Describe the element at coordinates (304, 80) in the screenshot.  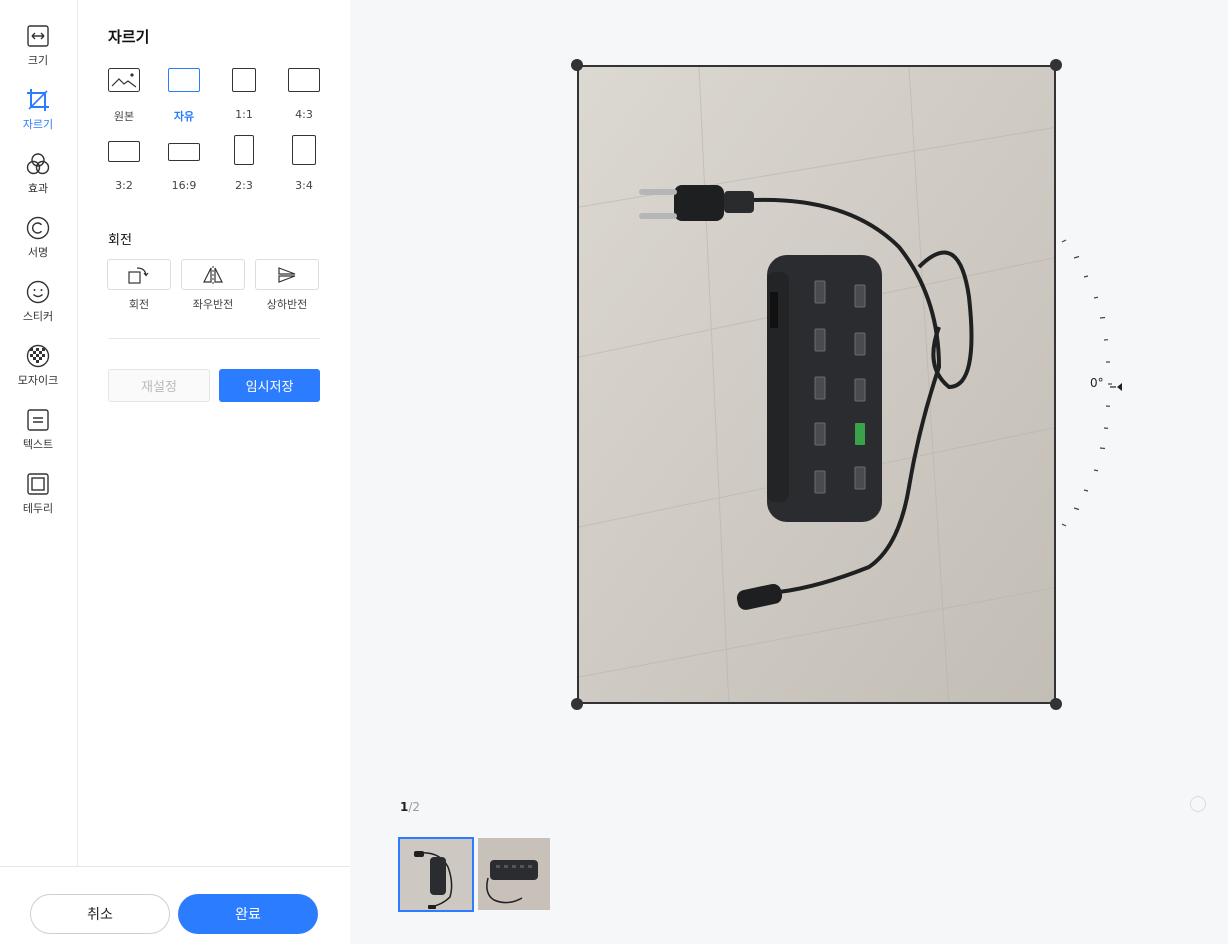
I see `ratio-4-3-shape` at that location.